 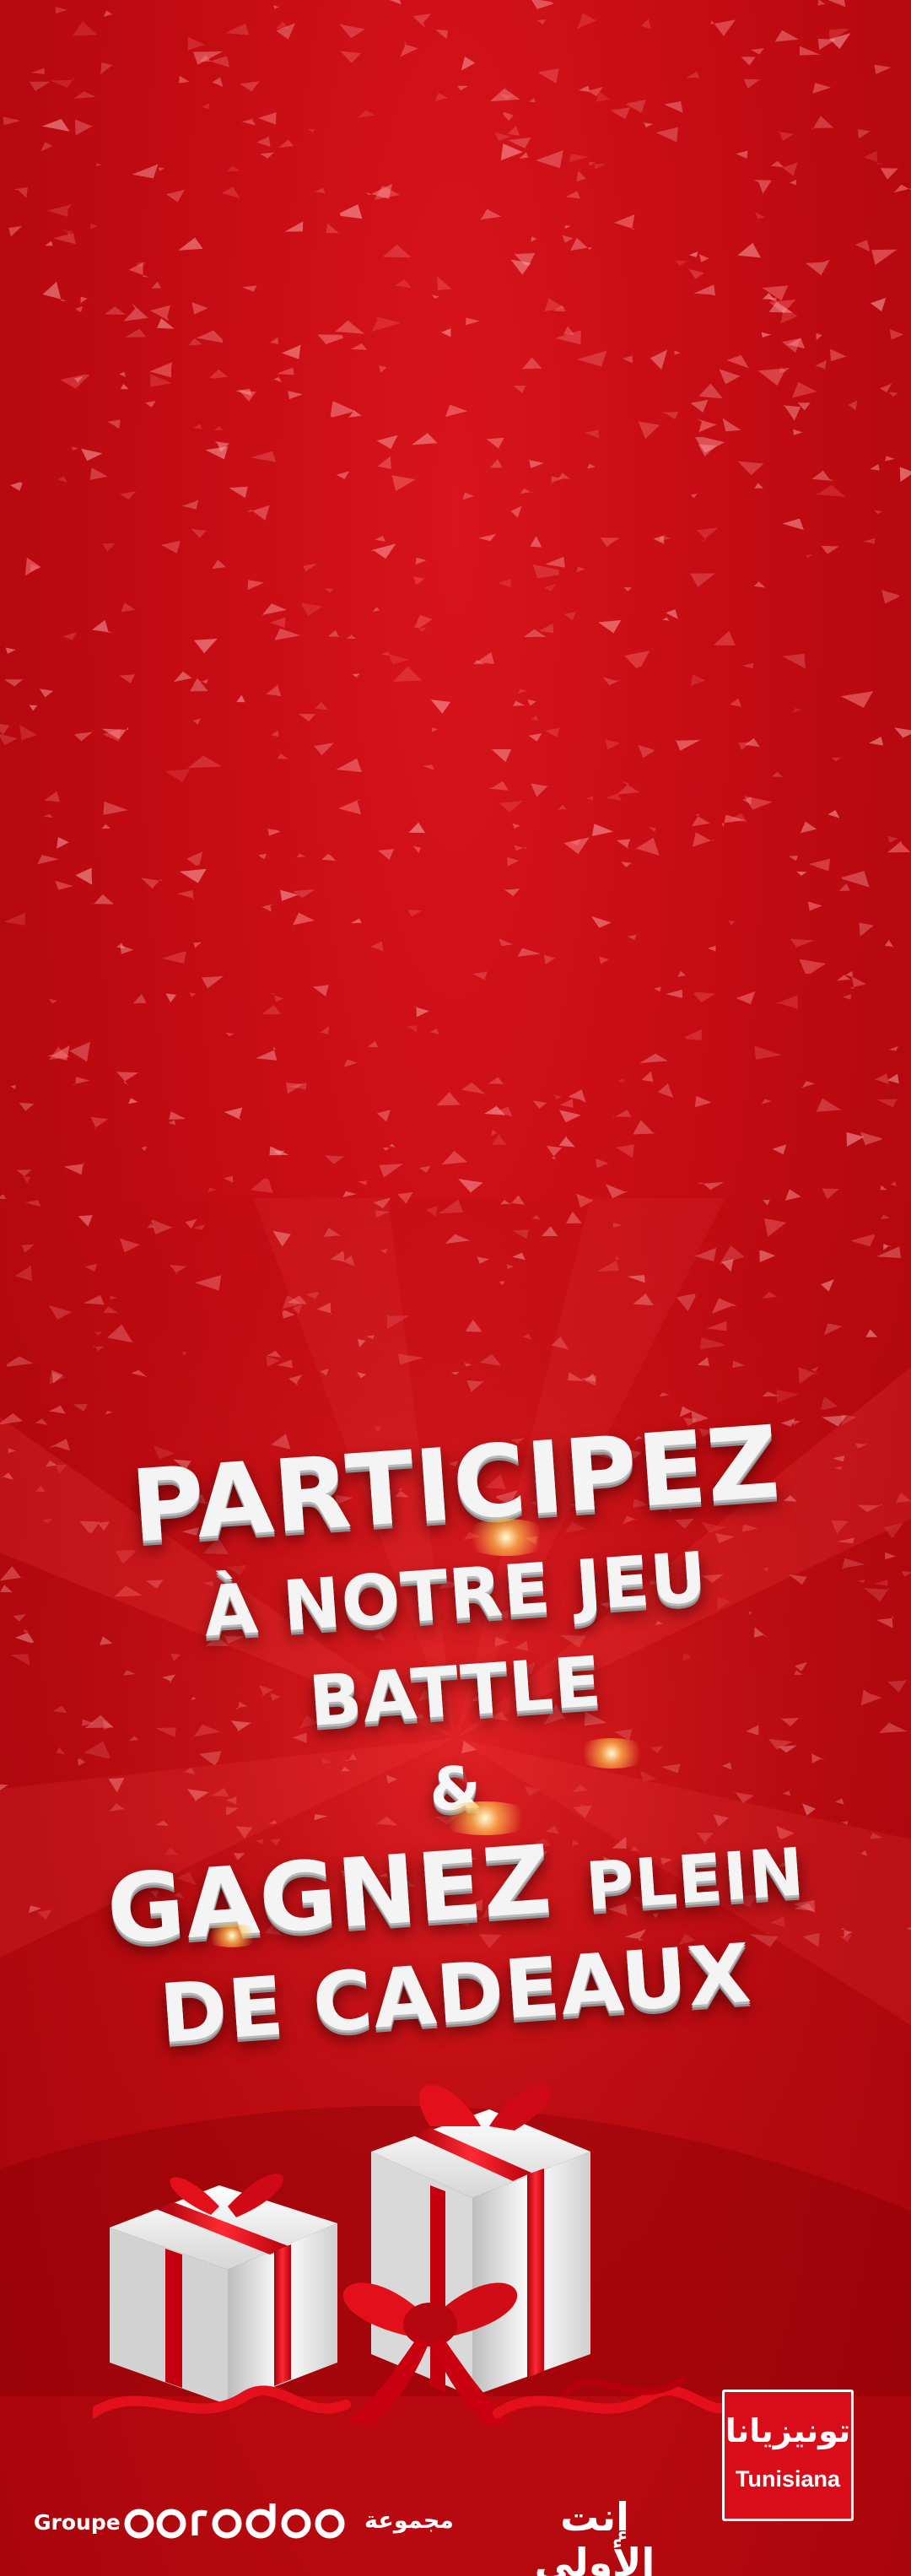 What do you see at coordinates (413, 2255) in the screenshot?
I see `gift-boxes-icon` at bounding box center [413, 2255].